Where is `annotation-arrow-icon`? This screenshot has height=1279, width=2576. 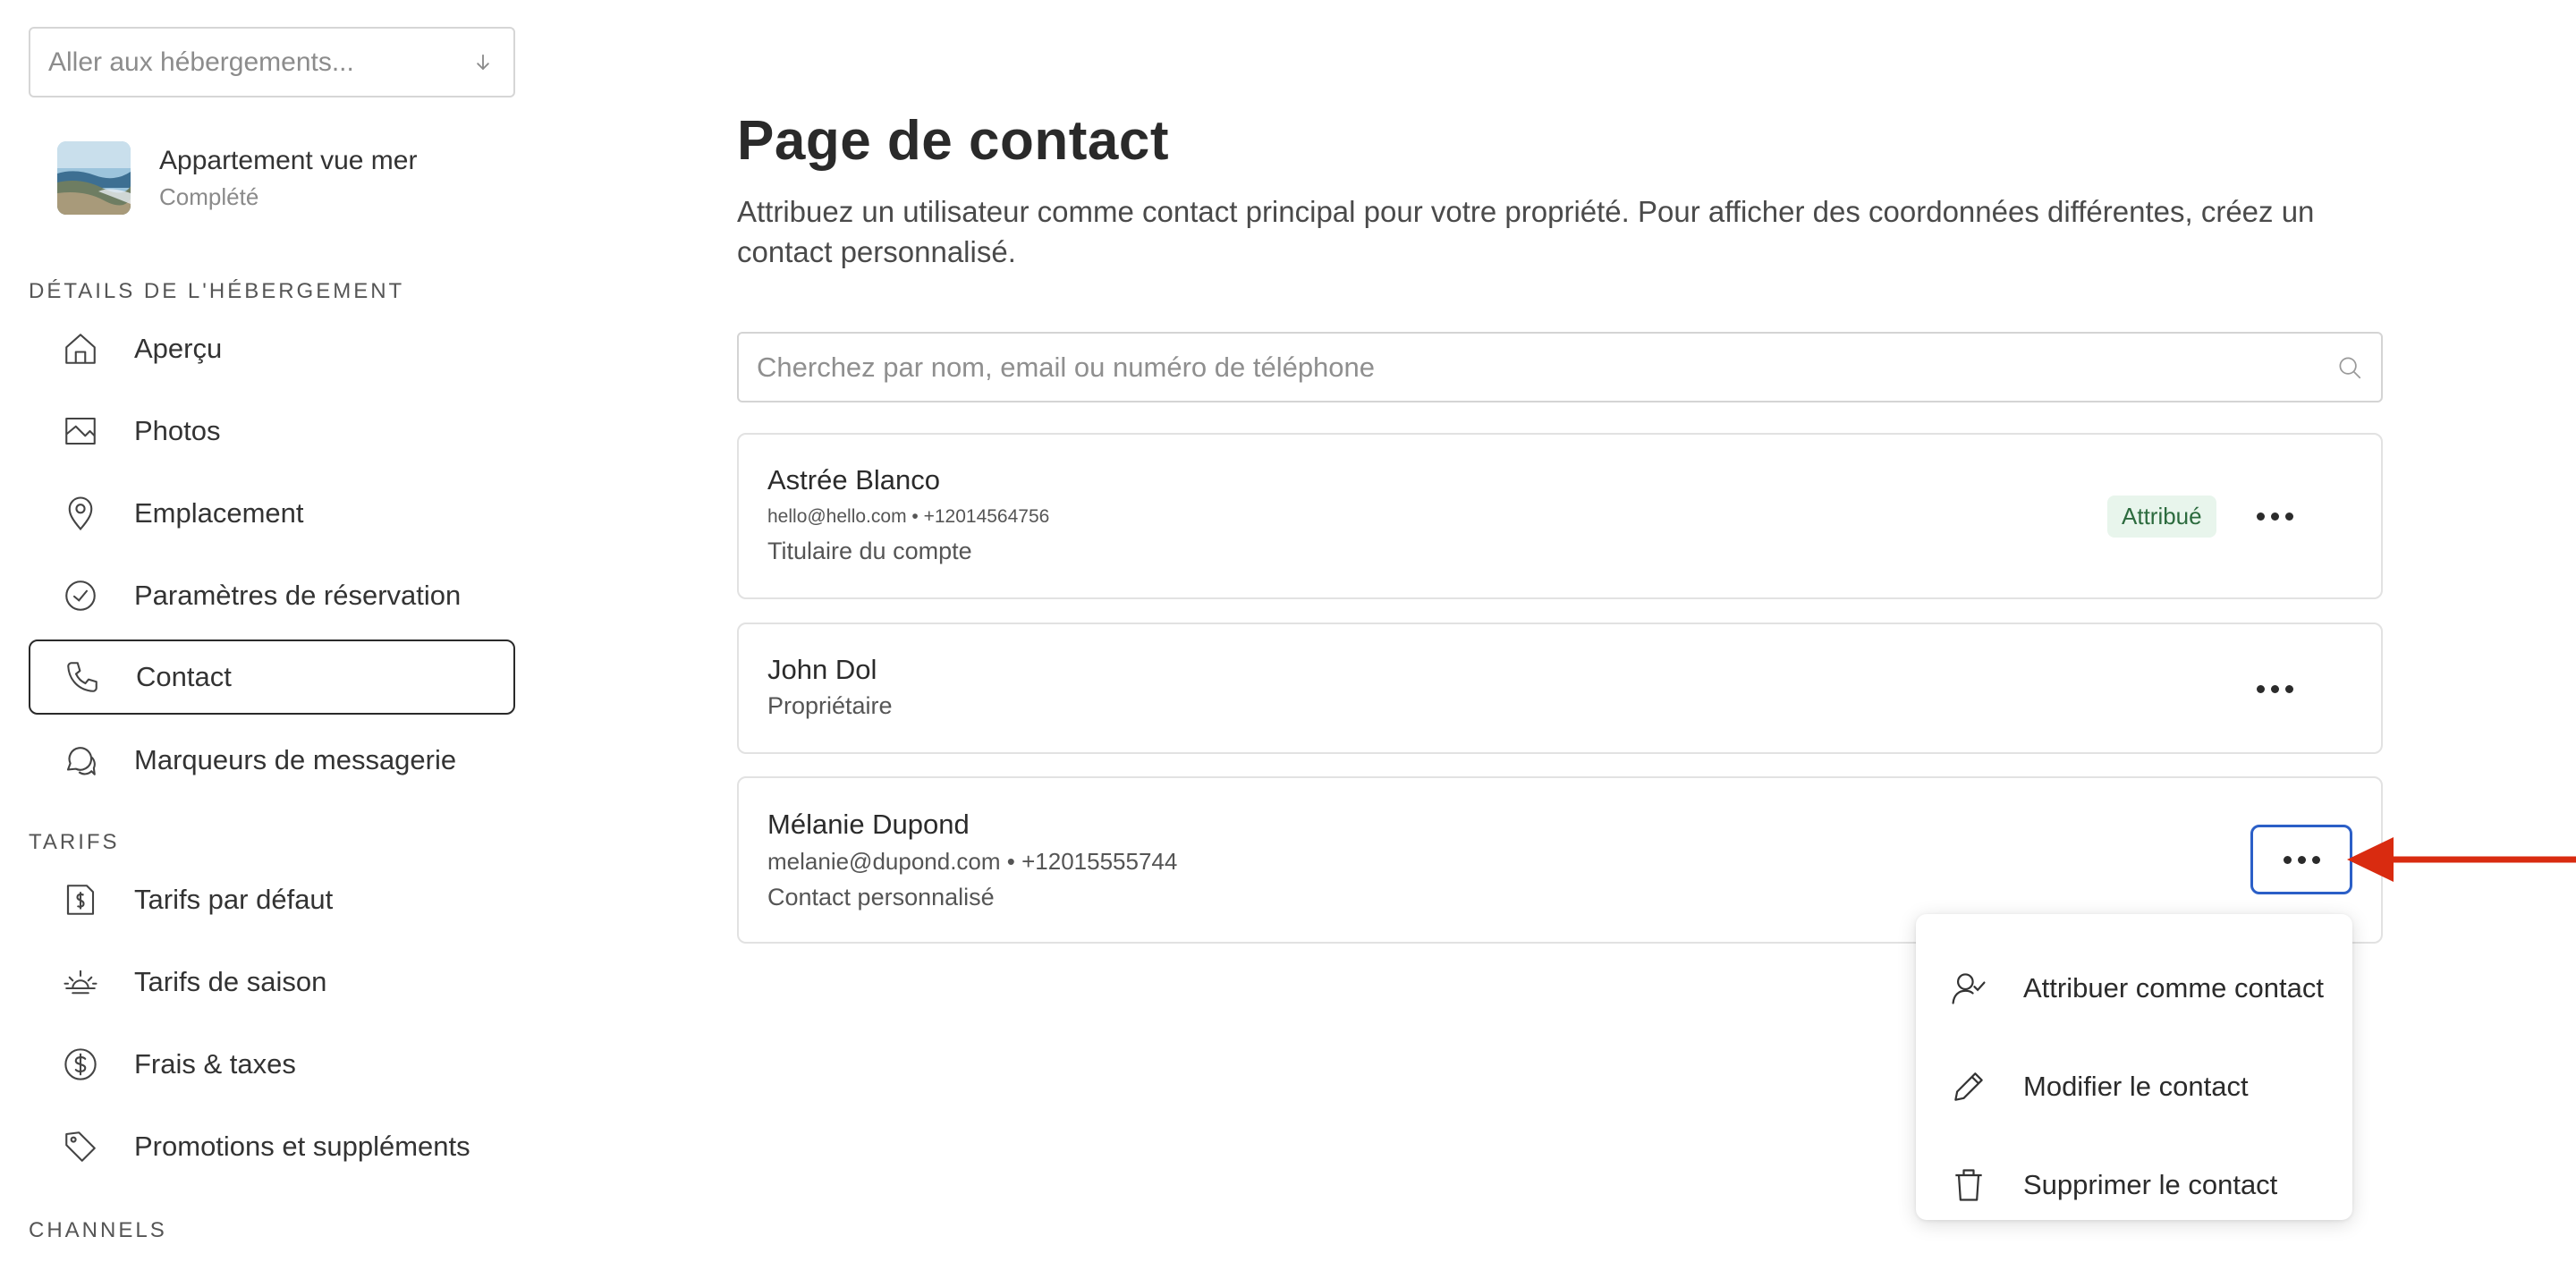
annotation-arrow-icon is located at coordinates (2461, 859).